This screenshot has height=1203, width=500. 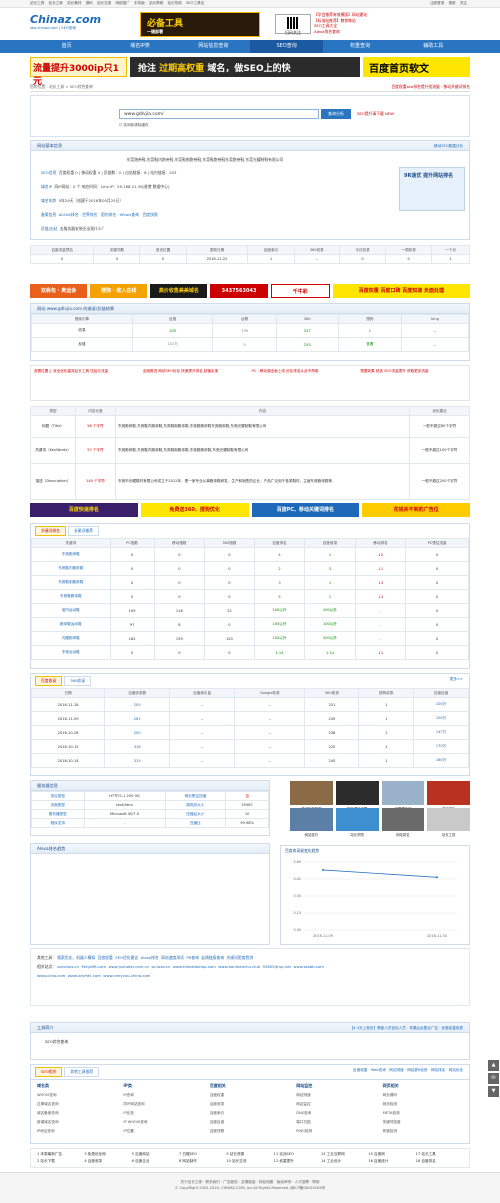 I want to click on mobile-seo-link: 移动SEO数据分析, so click(x=448, y=146).